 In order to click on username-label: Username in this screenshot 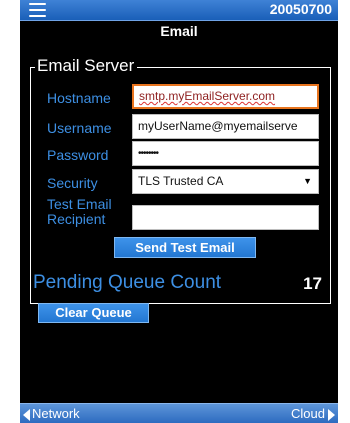, I will do `click(79, 128)`.